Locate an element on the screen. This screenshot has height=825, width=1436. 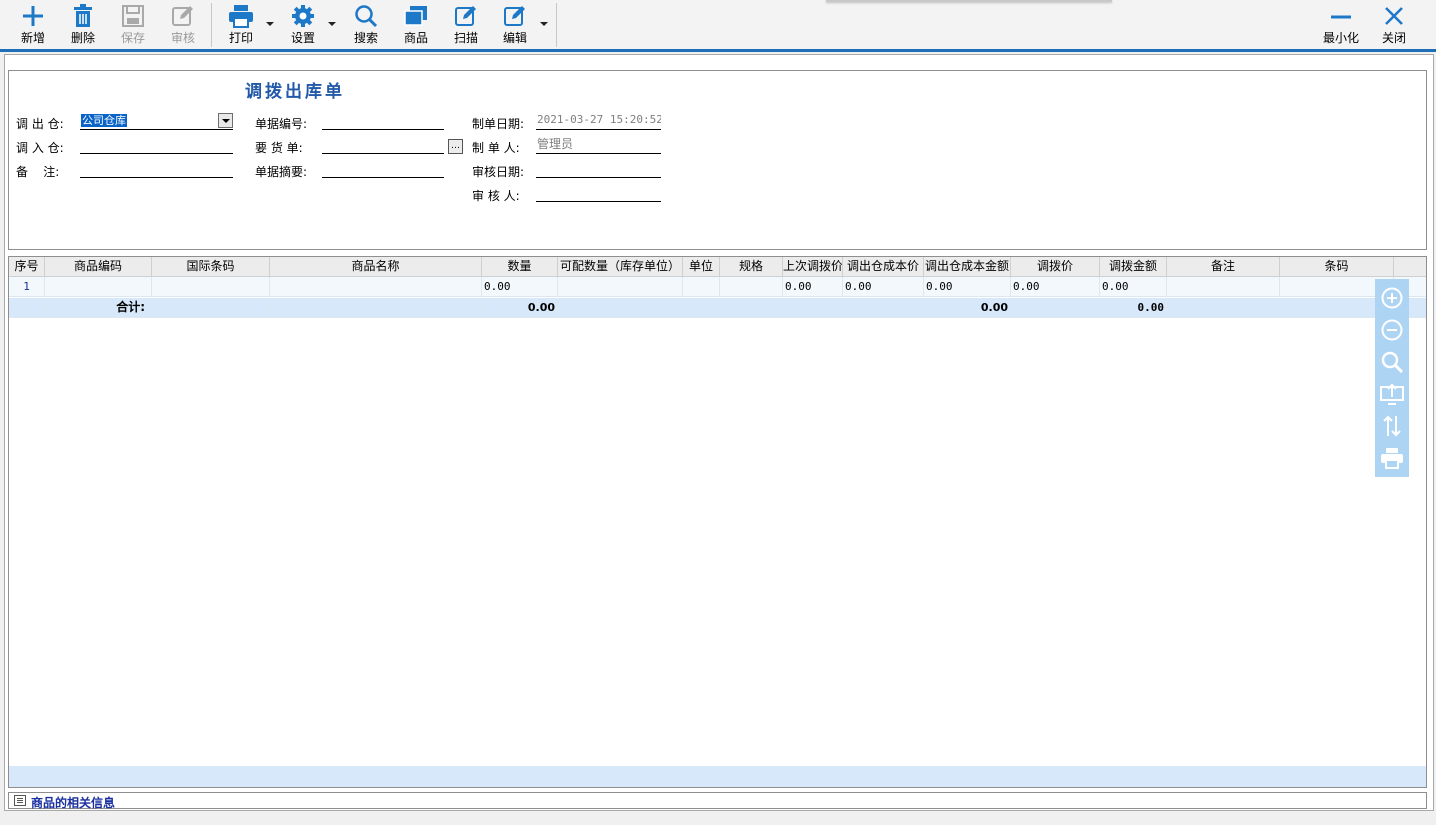
col-header-spec: 规格 is located at coordinates (751, 267).